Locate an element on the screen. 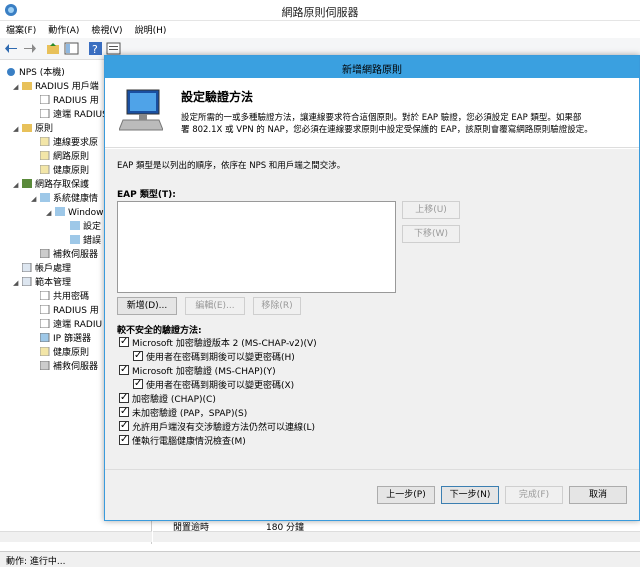 The image size is (640, 567). remove-eap-button: 移除(R) is located at coordinates (277, 306).